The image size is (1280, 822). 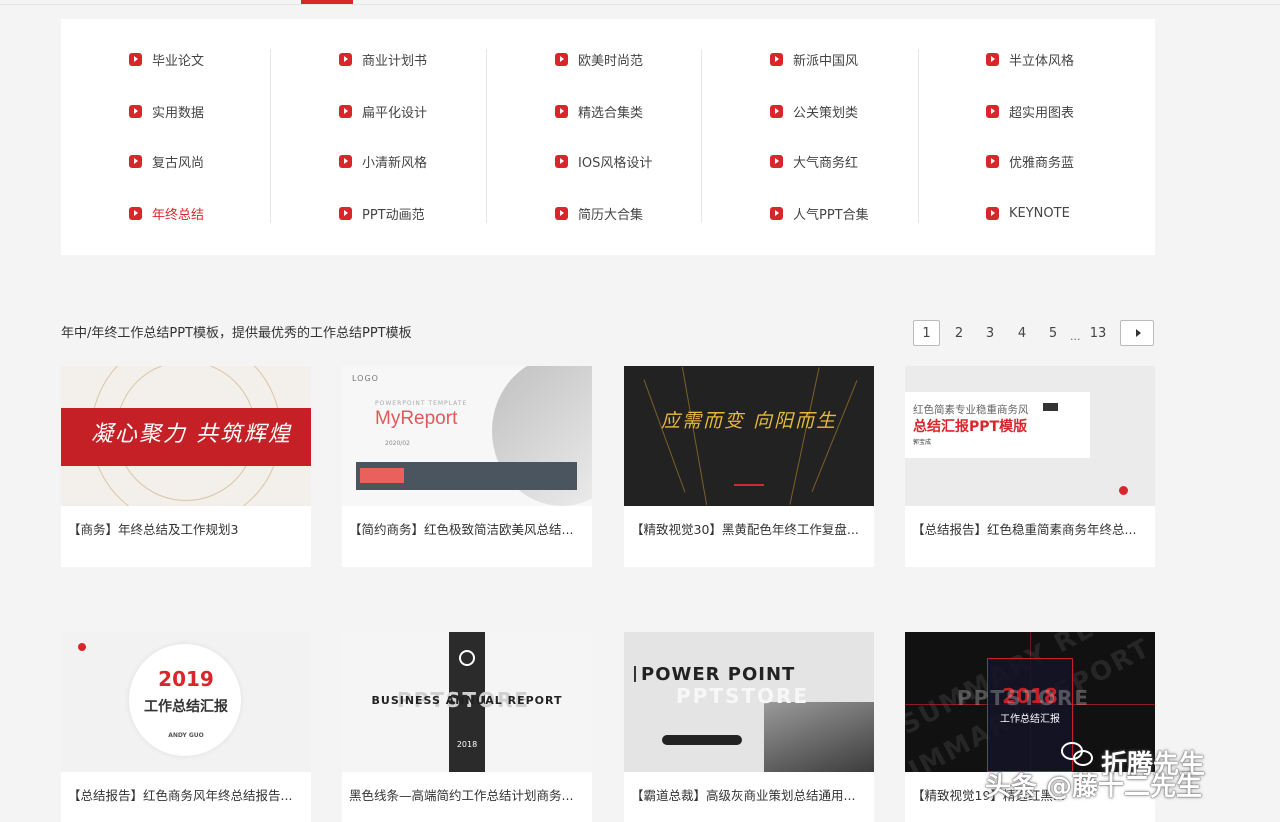 I want to click on template-thumbnail: PPTSTORE BUSINESS ANNUAL REPORT 2018, so click(x=467, y=702).